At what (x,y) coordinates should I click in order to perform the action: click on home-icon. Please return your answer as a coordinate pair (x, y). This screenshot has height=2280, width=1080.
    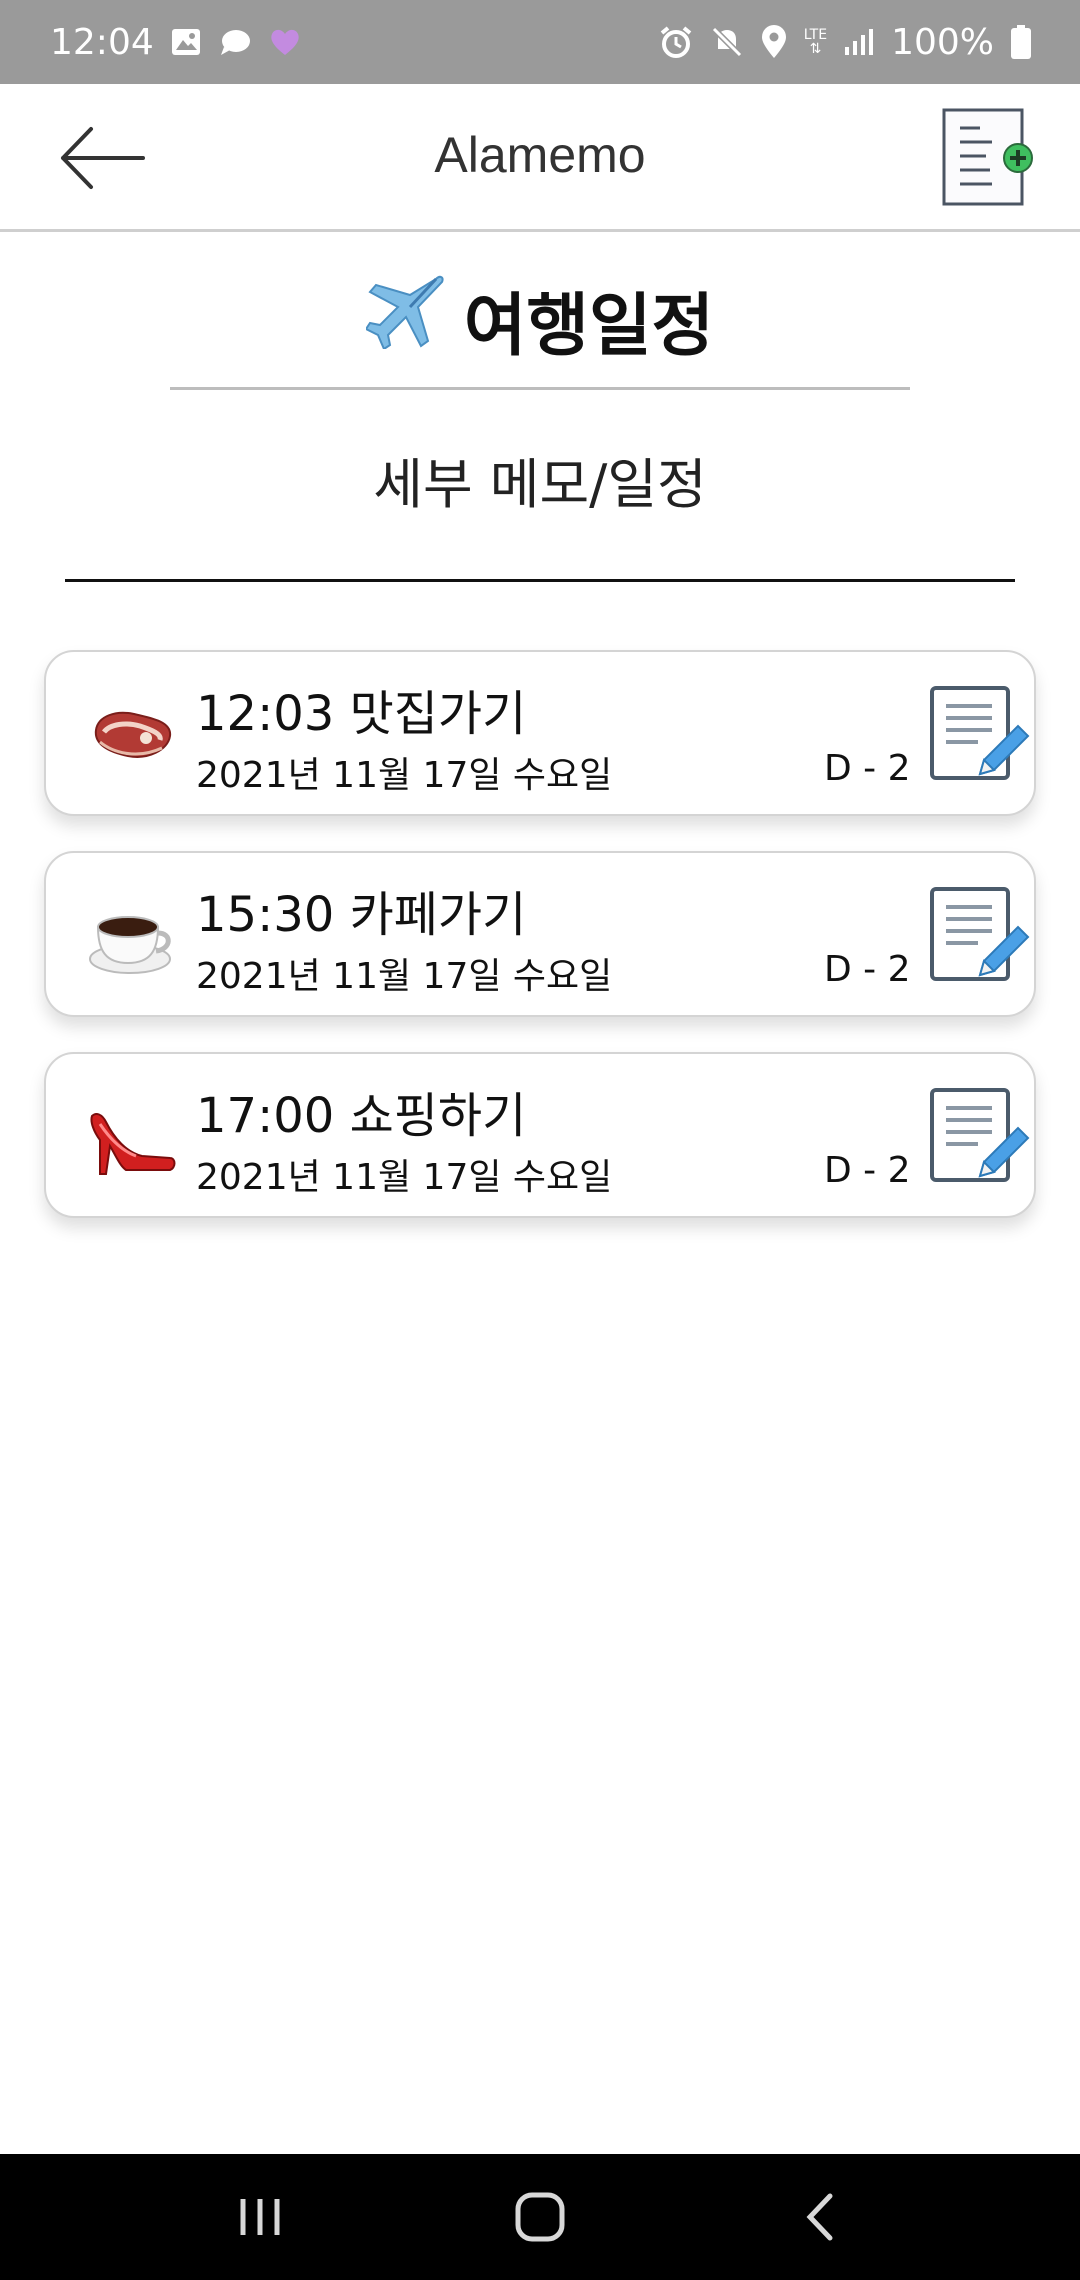
    Looking at the image, I should click on (540, 2217).